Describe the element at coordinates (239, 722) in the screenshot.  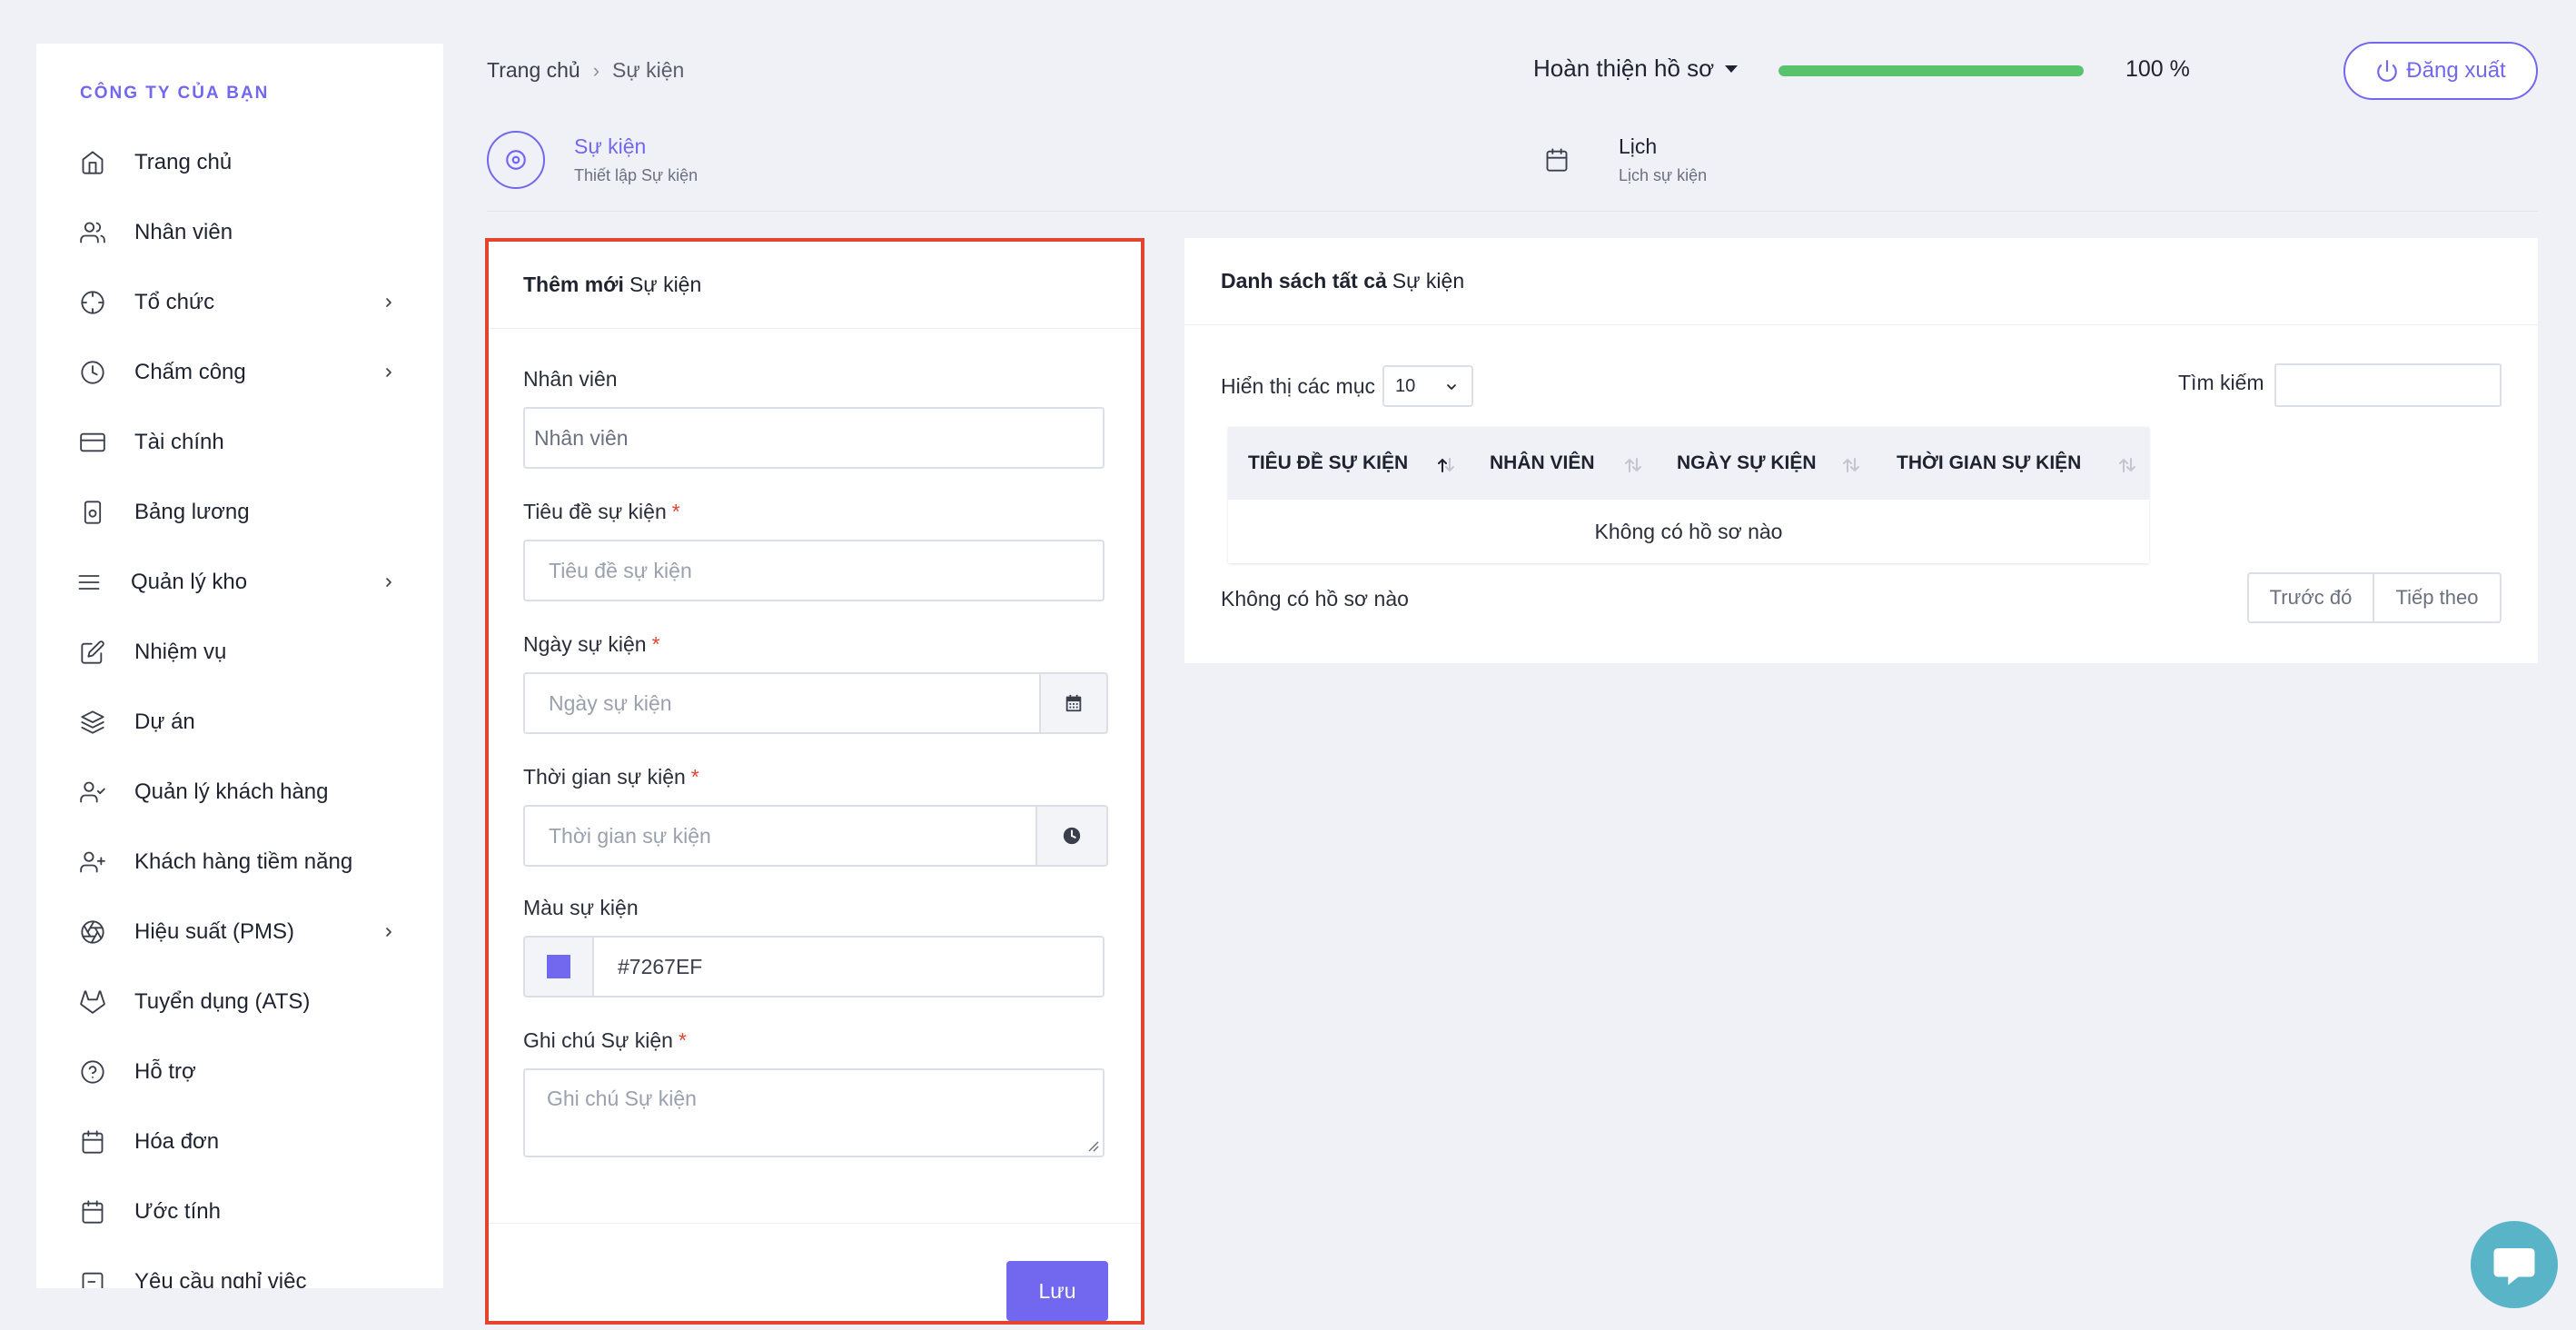
I see `sidebar-item-projects: Dự án` at that location.